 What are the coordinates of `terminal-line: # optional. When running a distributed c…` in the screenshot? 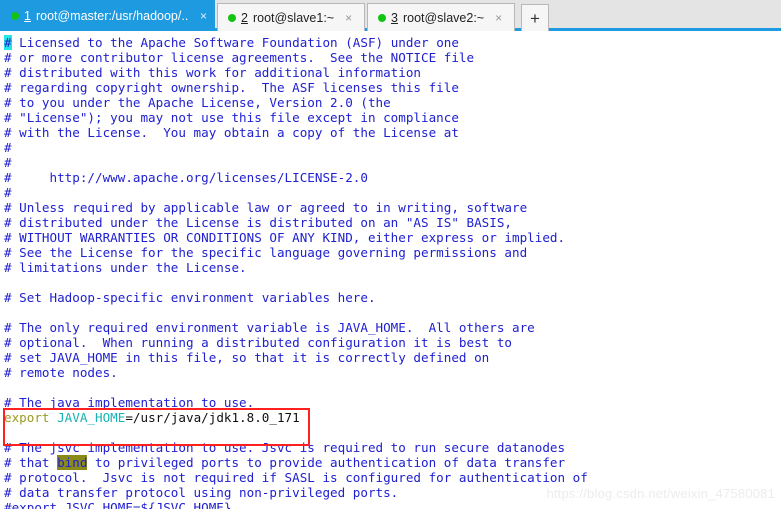 It's located at (258, 342).